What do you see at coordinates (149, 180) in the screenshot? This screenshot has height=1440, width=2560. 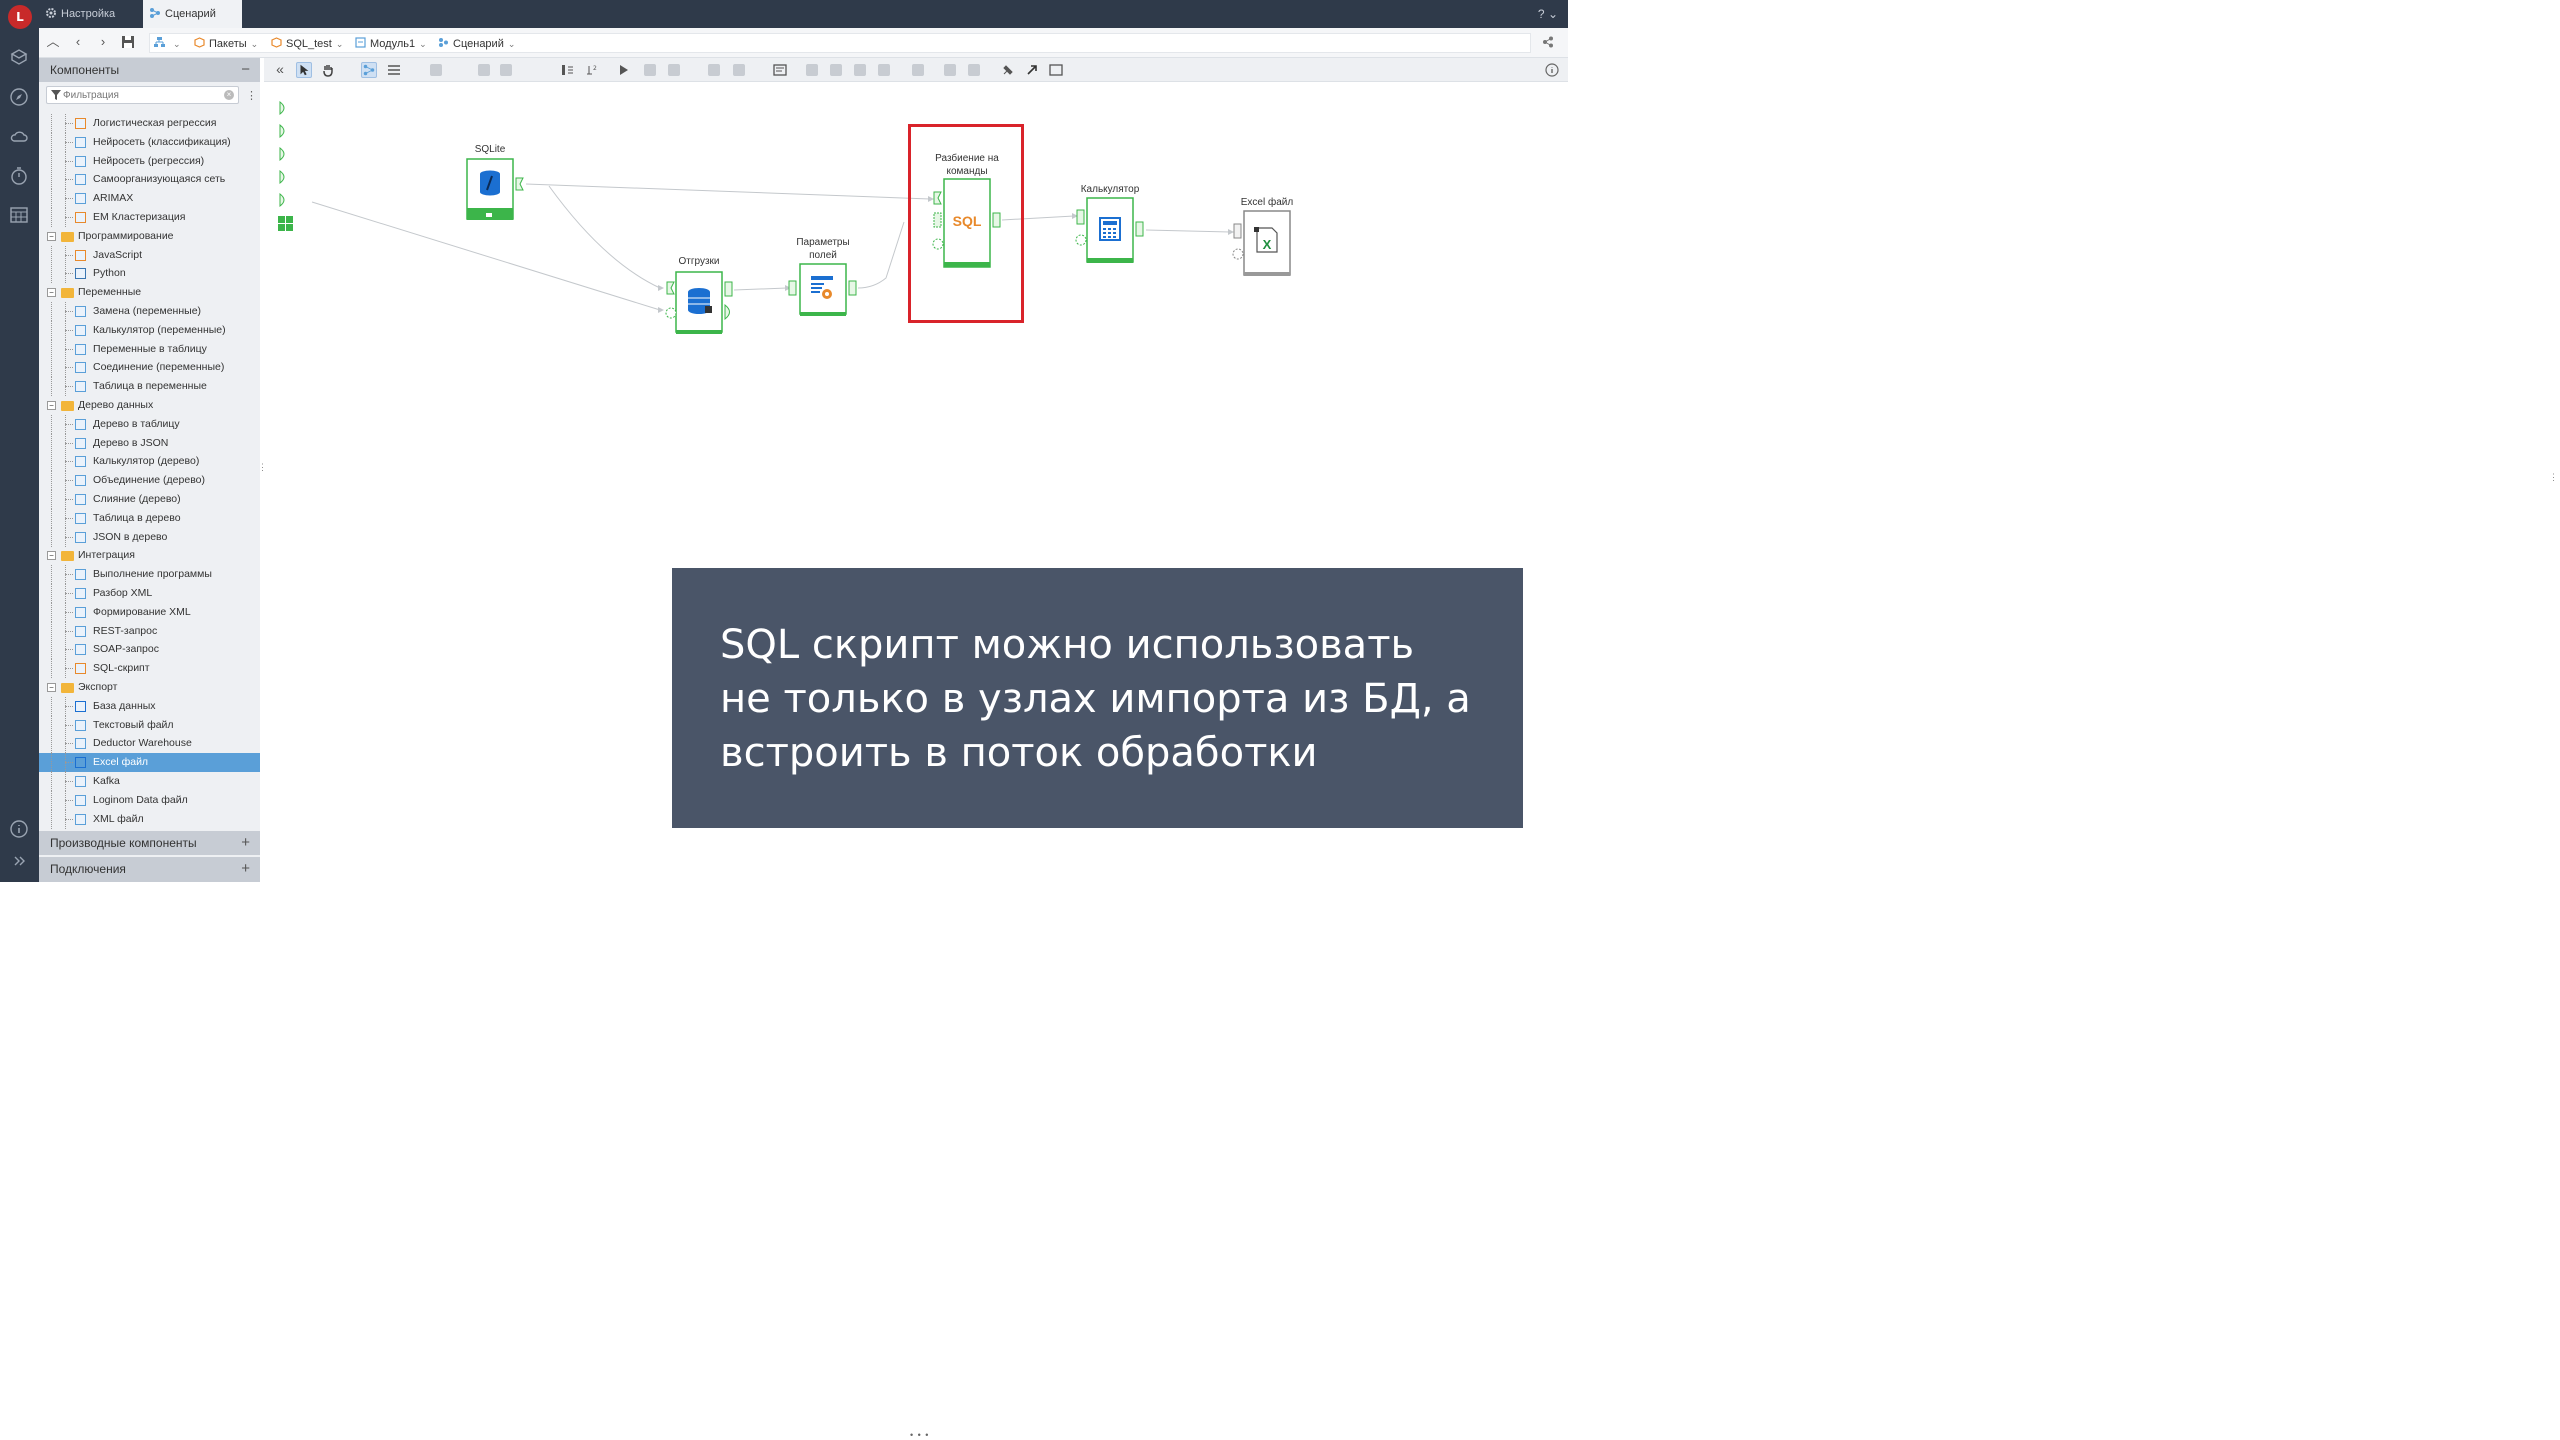 I see `tree-item: Самоорганизующаяся сеть` at bounding box center [149, 180].